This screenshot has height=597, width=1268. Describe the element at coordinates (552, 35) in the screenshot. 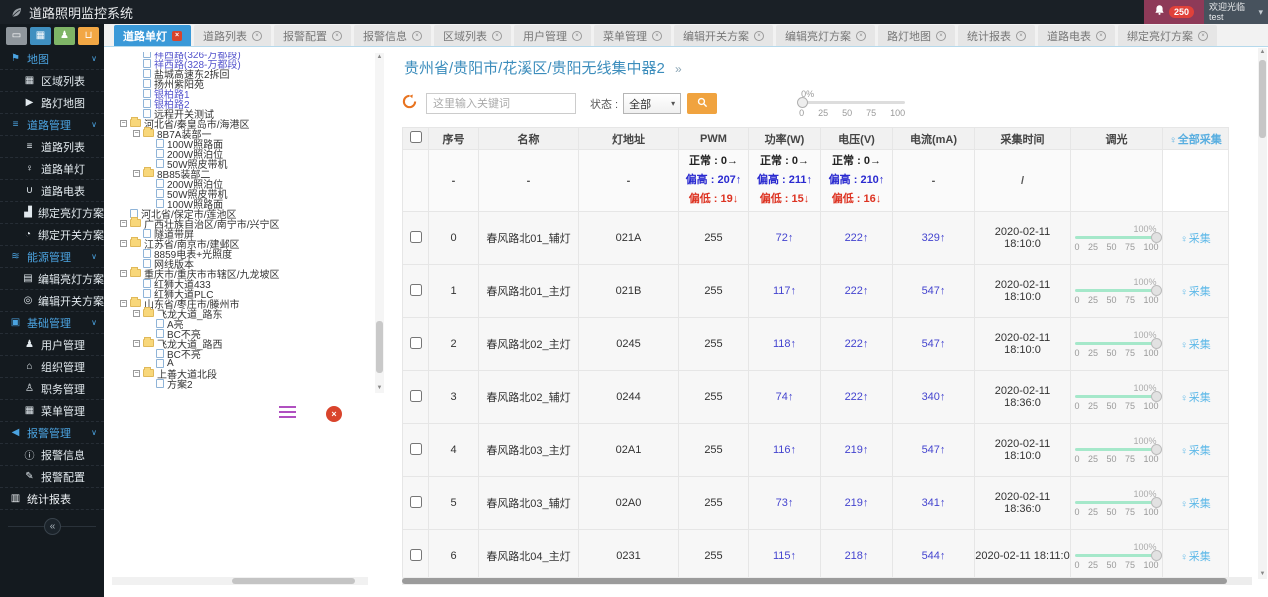

I see `tab: 用户管理 ×` at that location.